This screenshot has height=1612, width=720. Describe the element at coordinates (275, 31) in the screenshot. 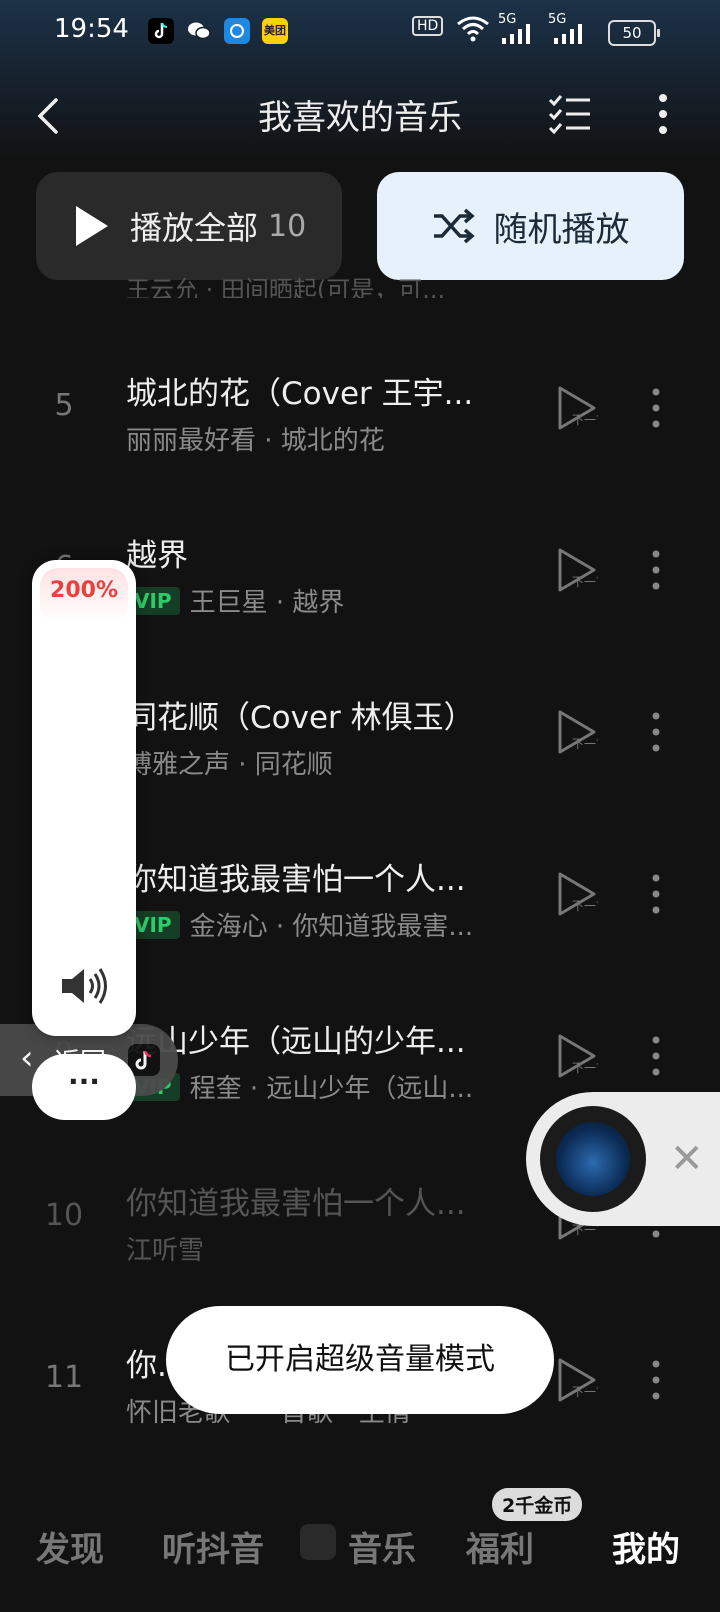

I see `meituan-icon: 美团` at that location.